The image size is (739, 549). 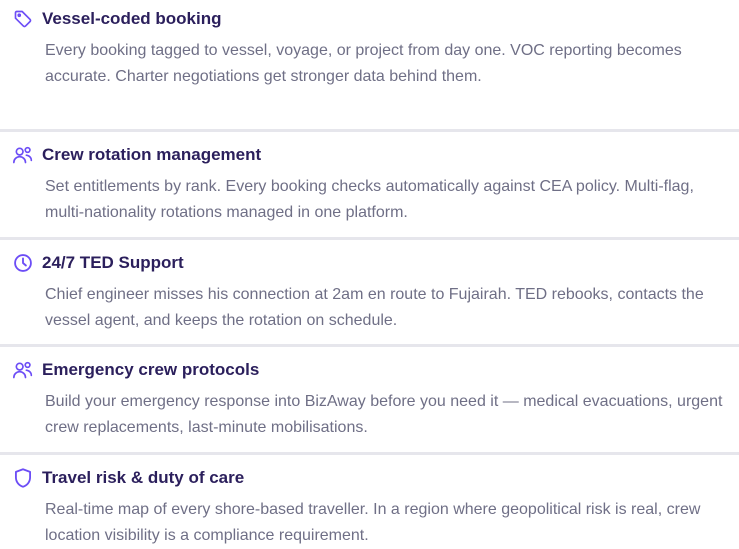 I want to click on clock-icon, so click(x=23, y=263).